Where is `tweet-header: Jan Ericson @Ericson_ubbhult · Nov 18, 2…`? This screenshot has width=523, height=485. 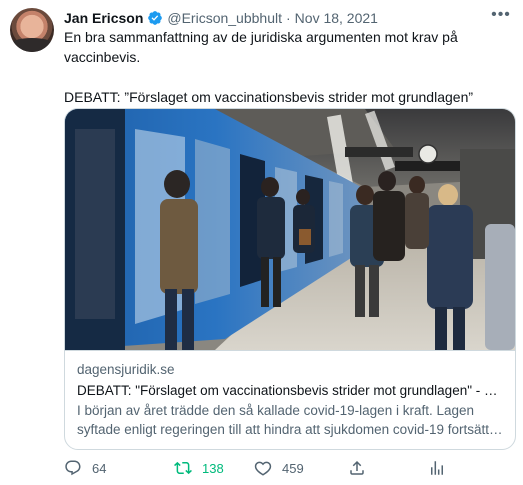
tweet-header: Jan Ericson @Ericson_ubbhult · Nov 18, 2… is located at coordinates (221, 18).